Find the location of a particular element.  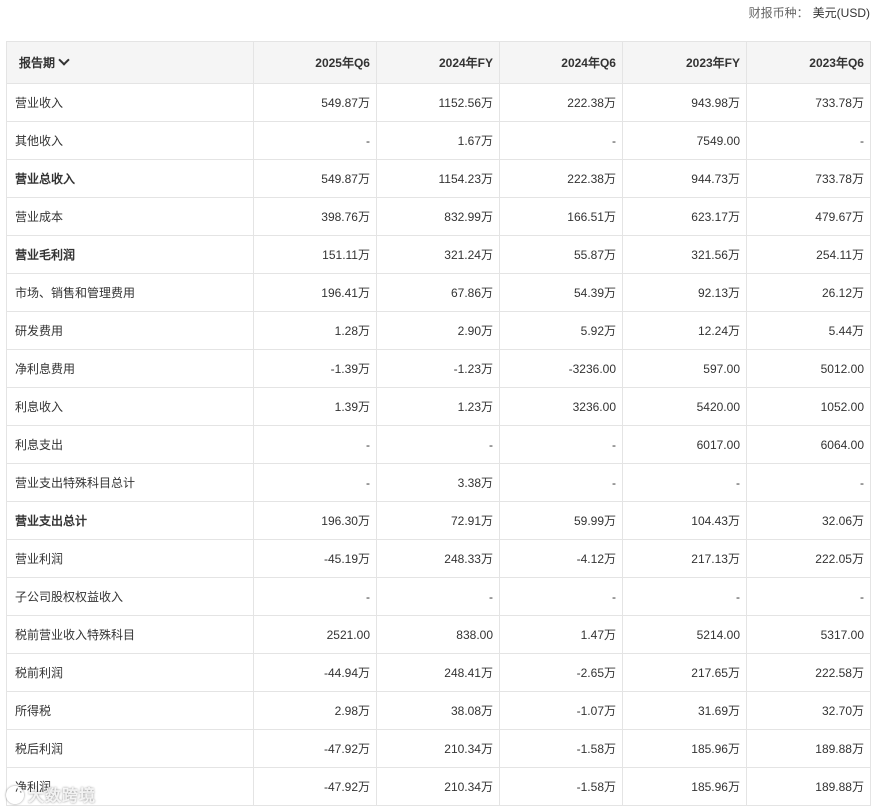

table-row: 营业毛利润 151.11万 321.24万 55.87万 321.56万 254.11万 is located at coordinates (438, 254).